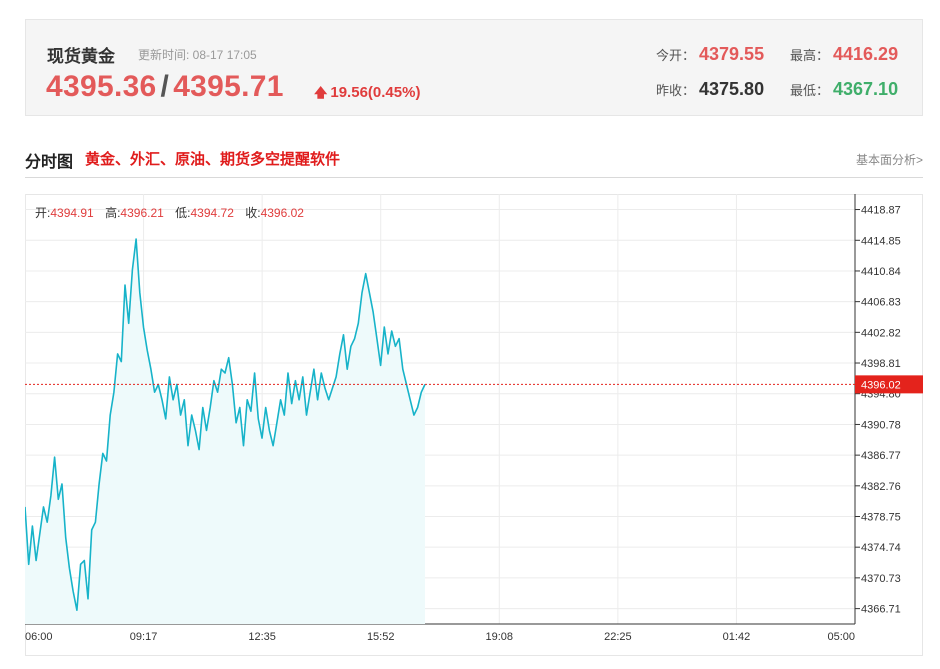  What do you see at coordinates (144, 637) in the screenshot?
I see `x-tick-label: 09:17` at bounding box center [144, 637].